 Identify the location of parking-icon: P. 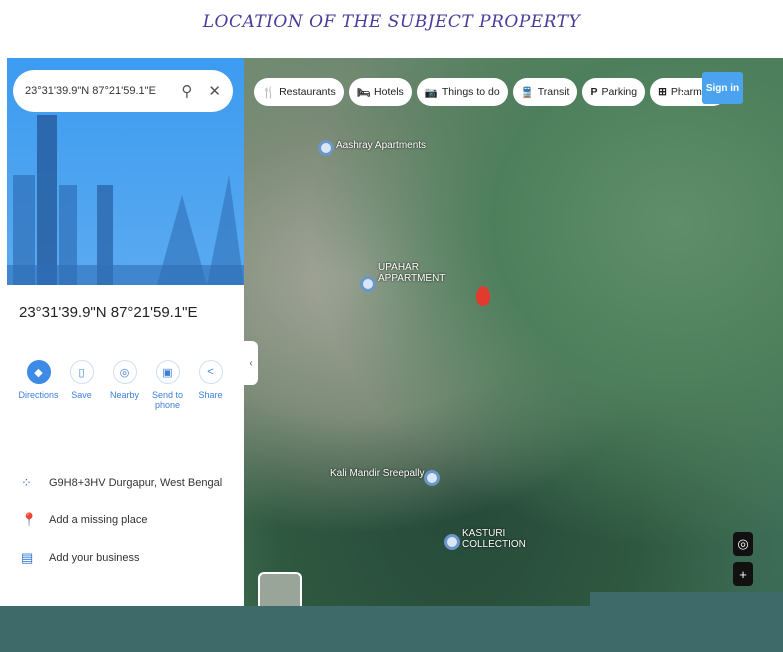
(594, 92).